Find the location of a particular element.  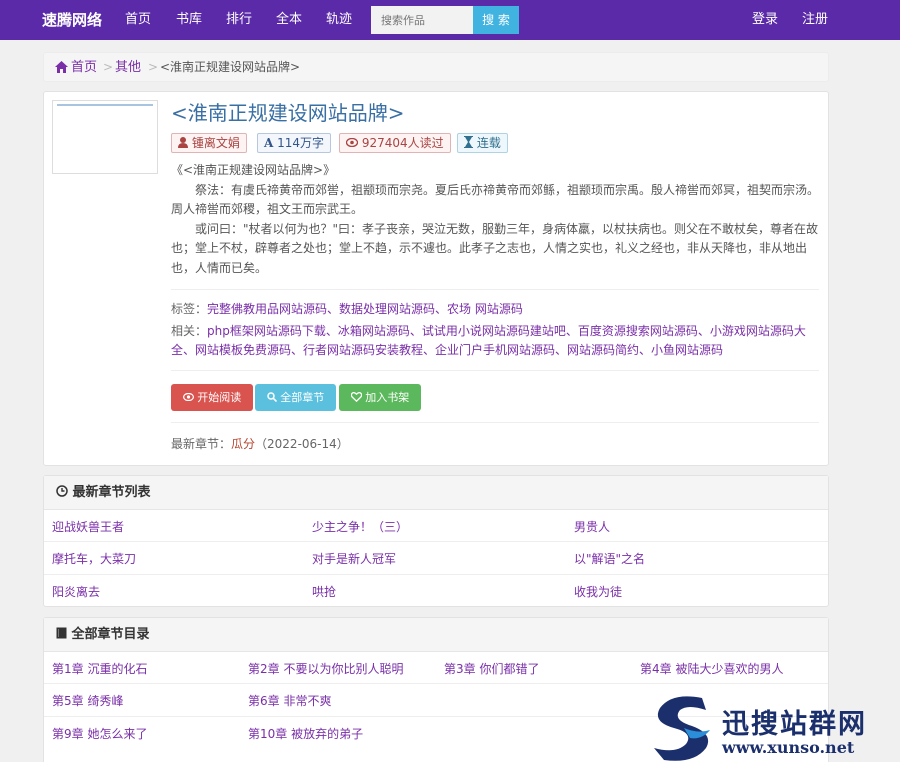

latest-chapter-label: 最新章节： is located at coordinates (201, 444).